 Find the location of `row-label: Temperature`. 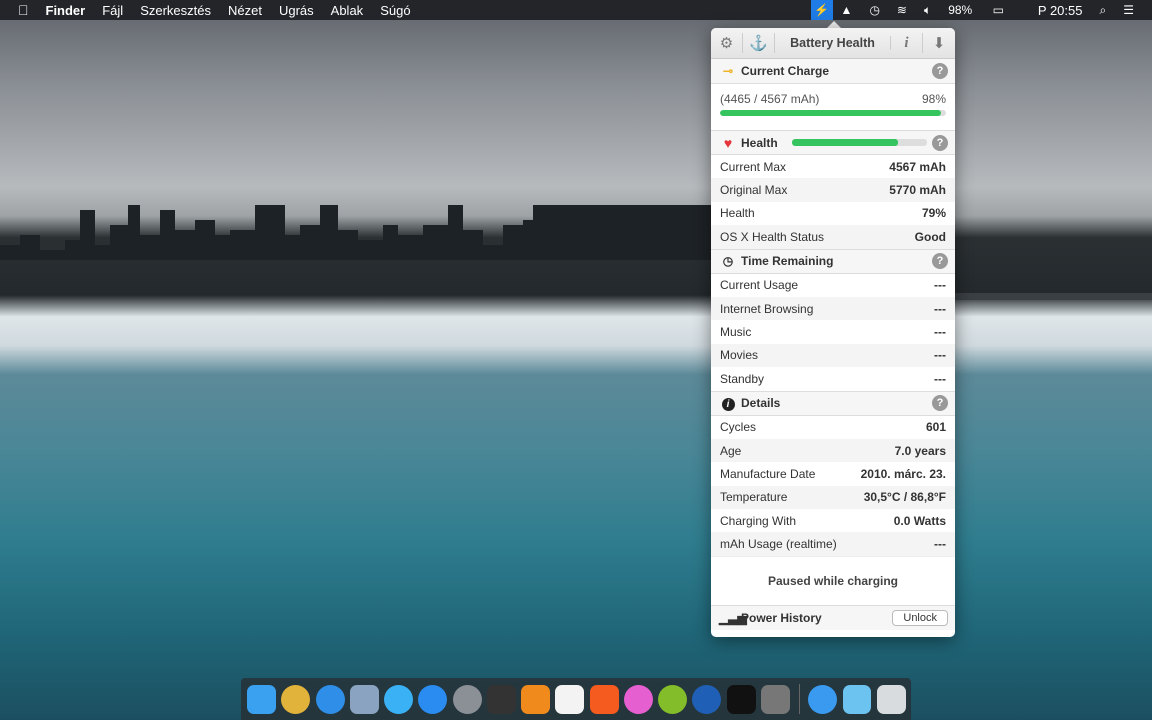

row-label: Temperature is located at coordinates (754, 497).